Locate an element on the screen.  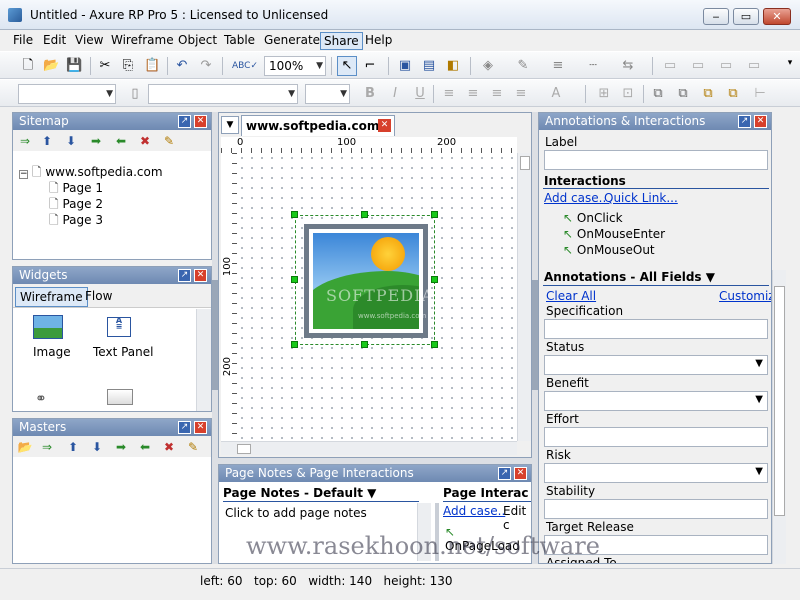
menu-help: Help is located at coordinates (378, 41).